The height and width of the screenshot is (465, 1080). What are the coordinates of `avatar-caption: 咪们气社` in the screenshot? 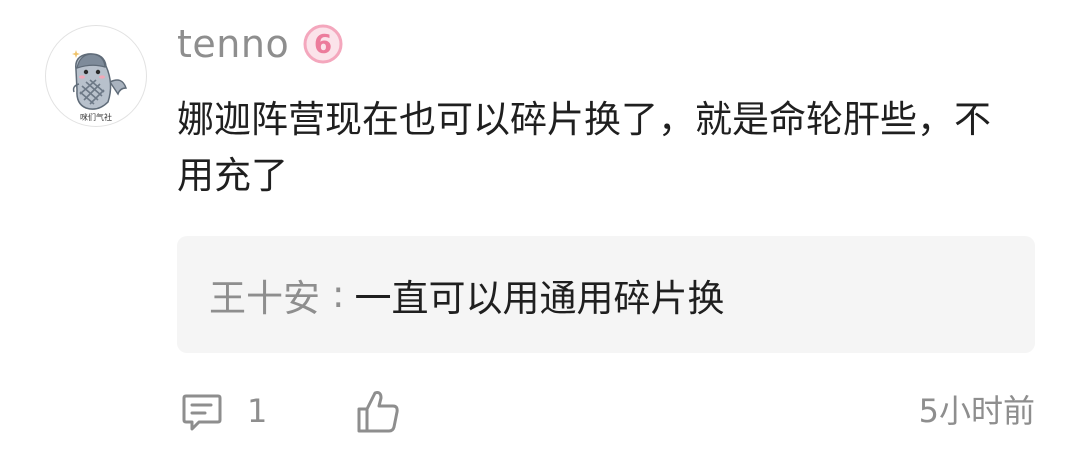 It's located at (96, 117).